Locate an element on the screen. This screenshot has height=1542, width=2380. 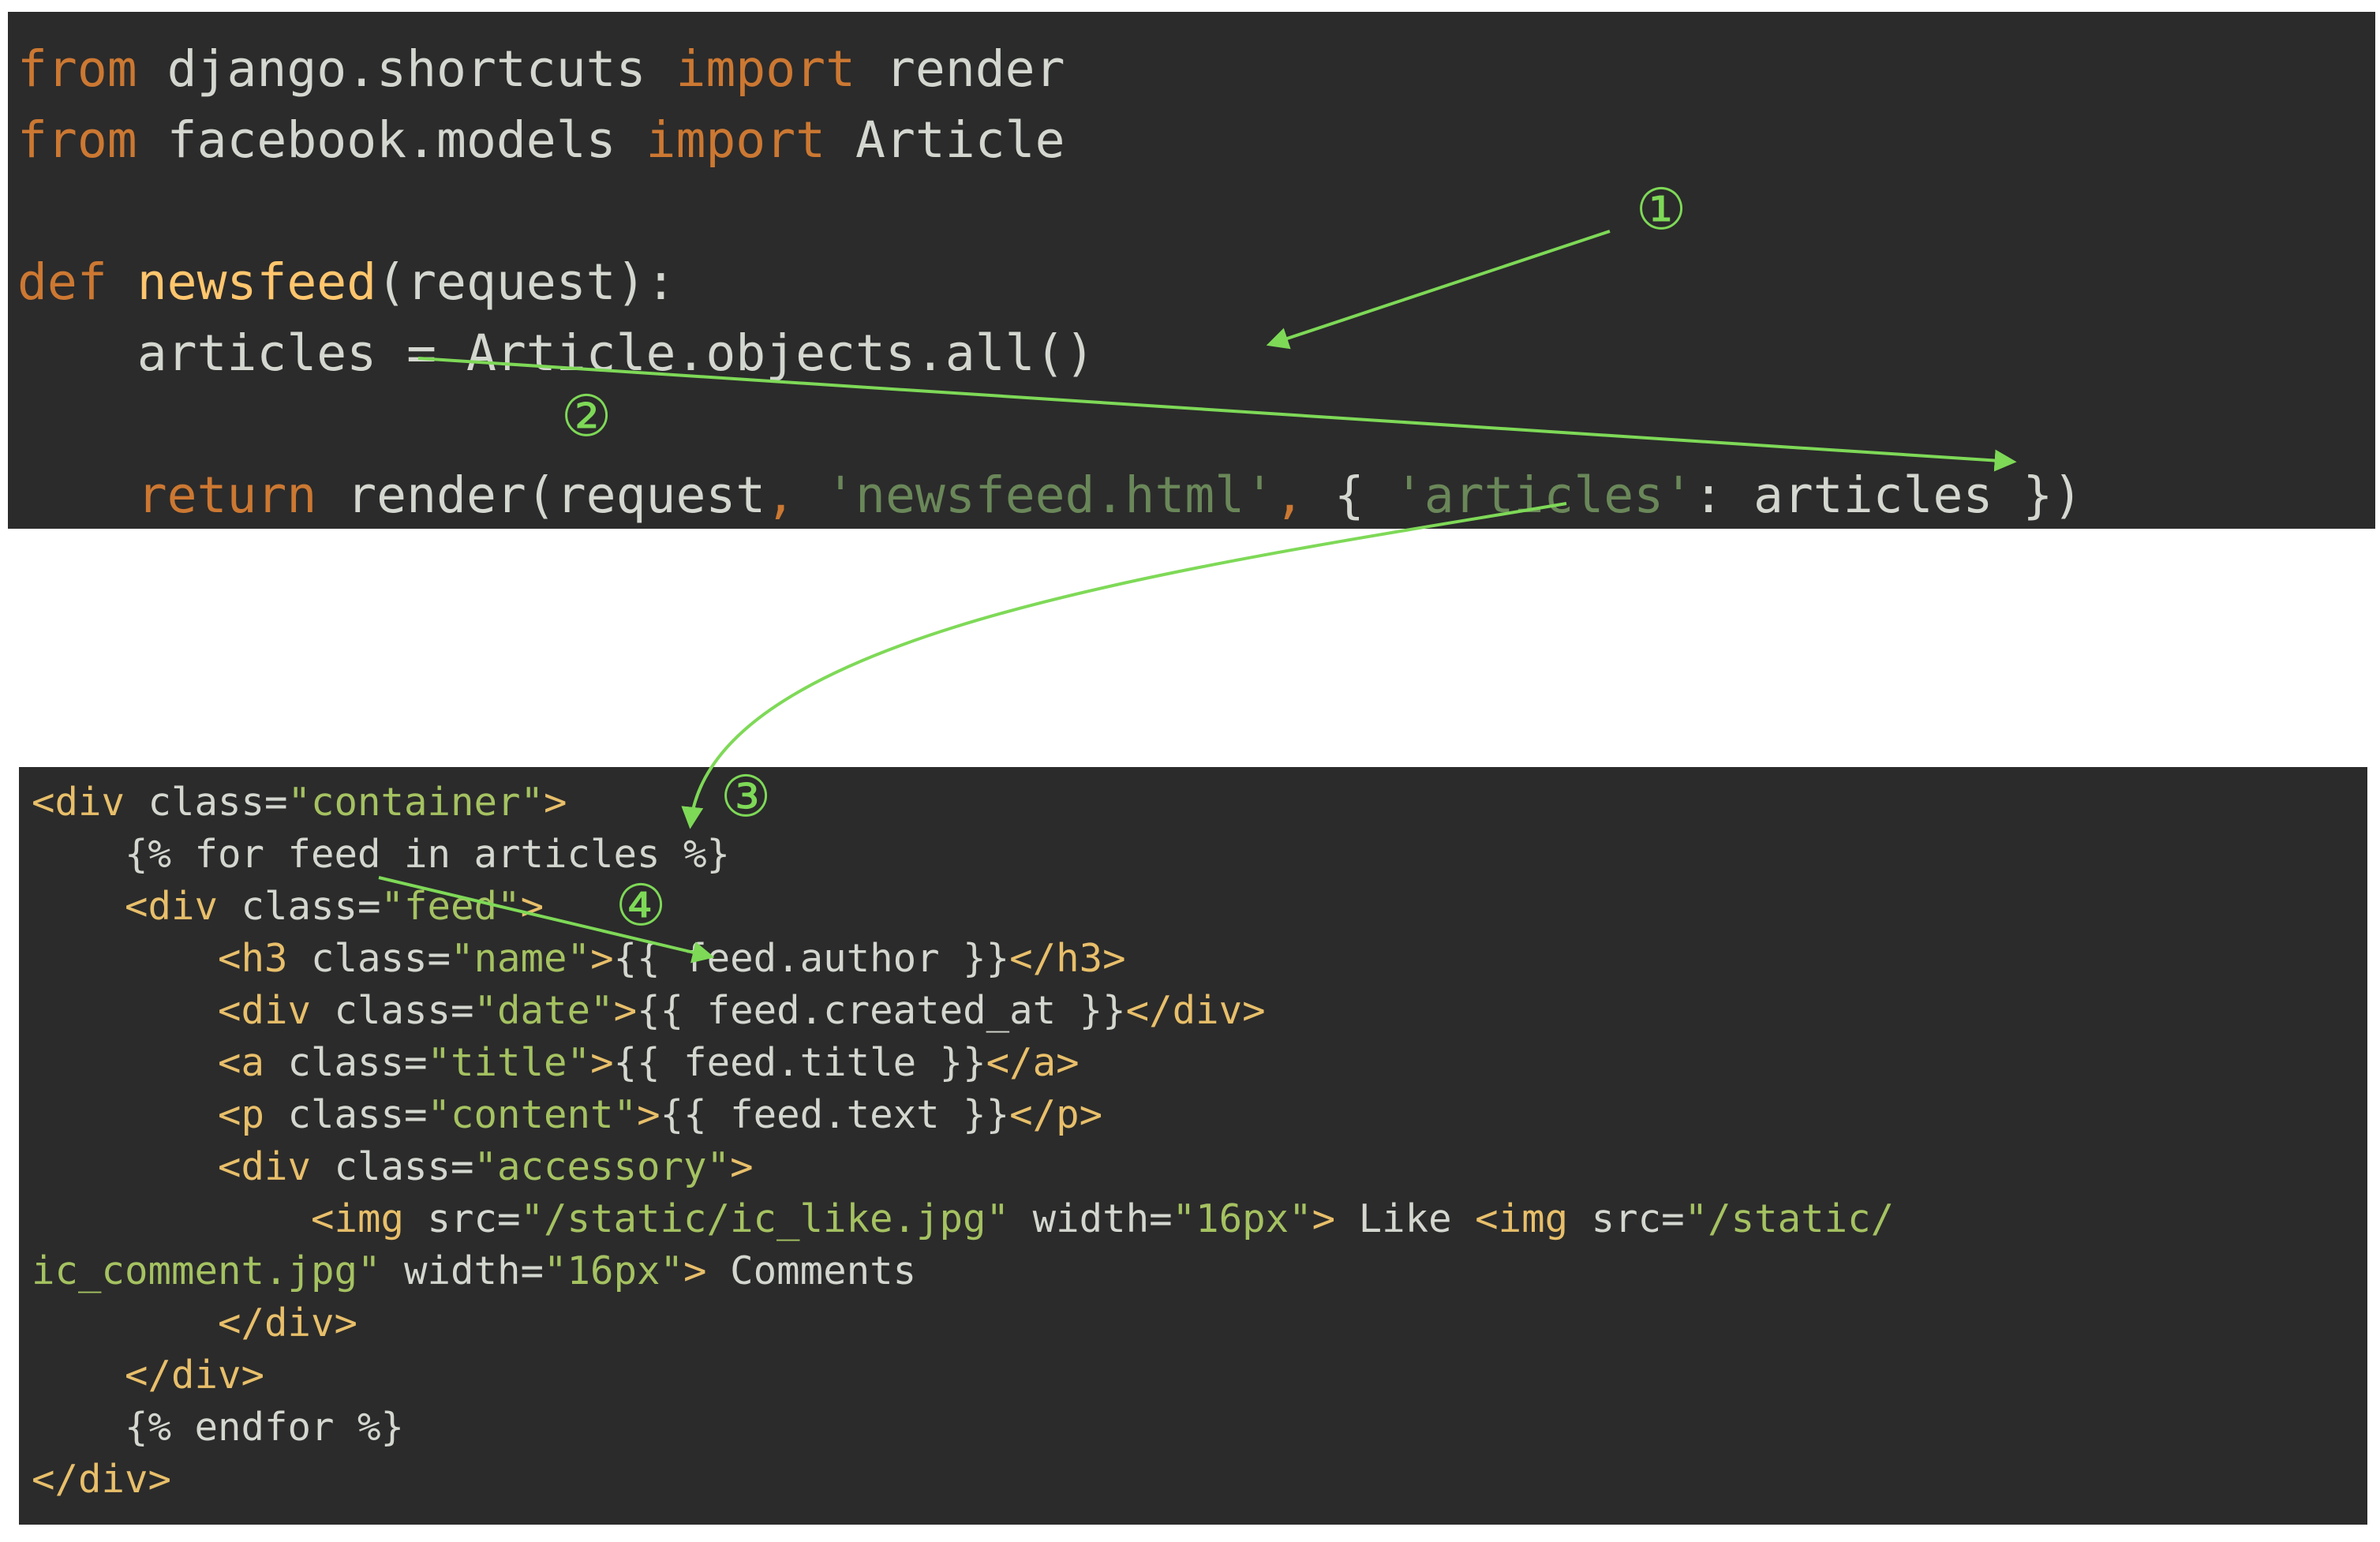
attr-value: ic_comment.jpg" is located at coordinates (206, 1270).